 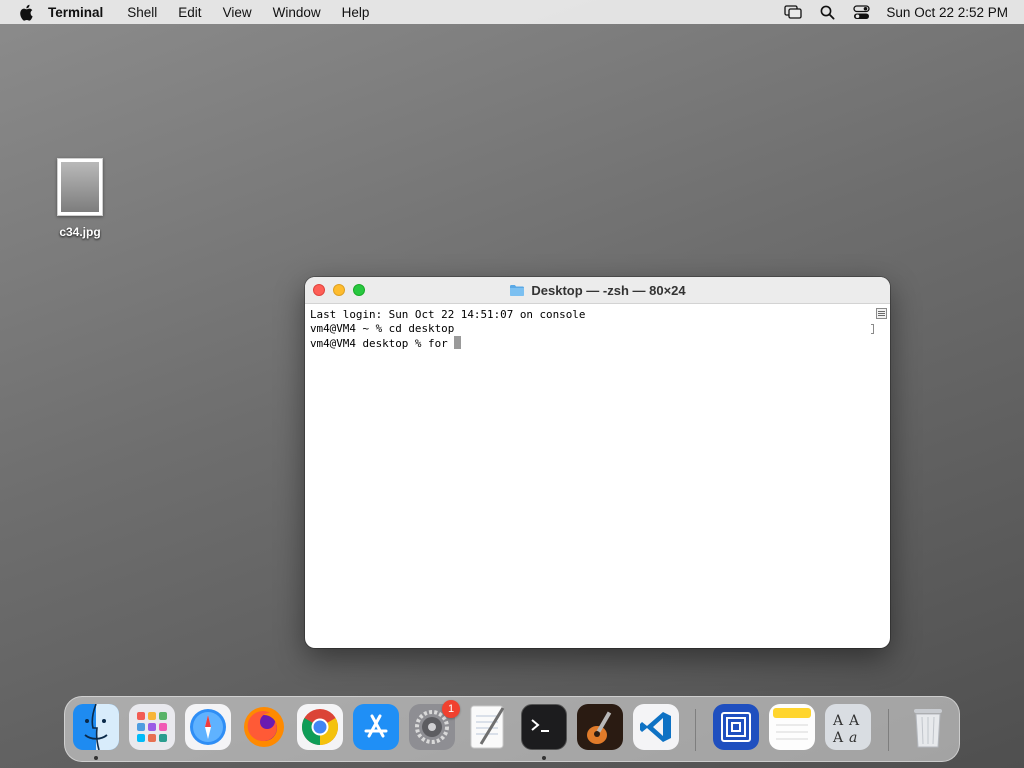 I want to click on dock-app-store-icon, so click(x=376, y=727).